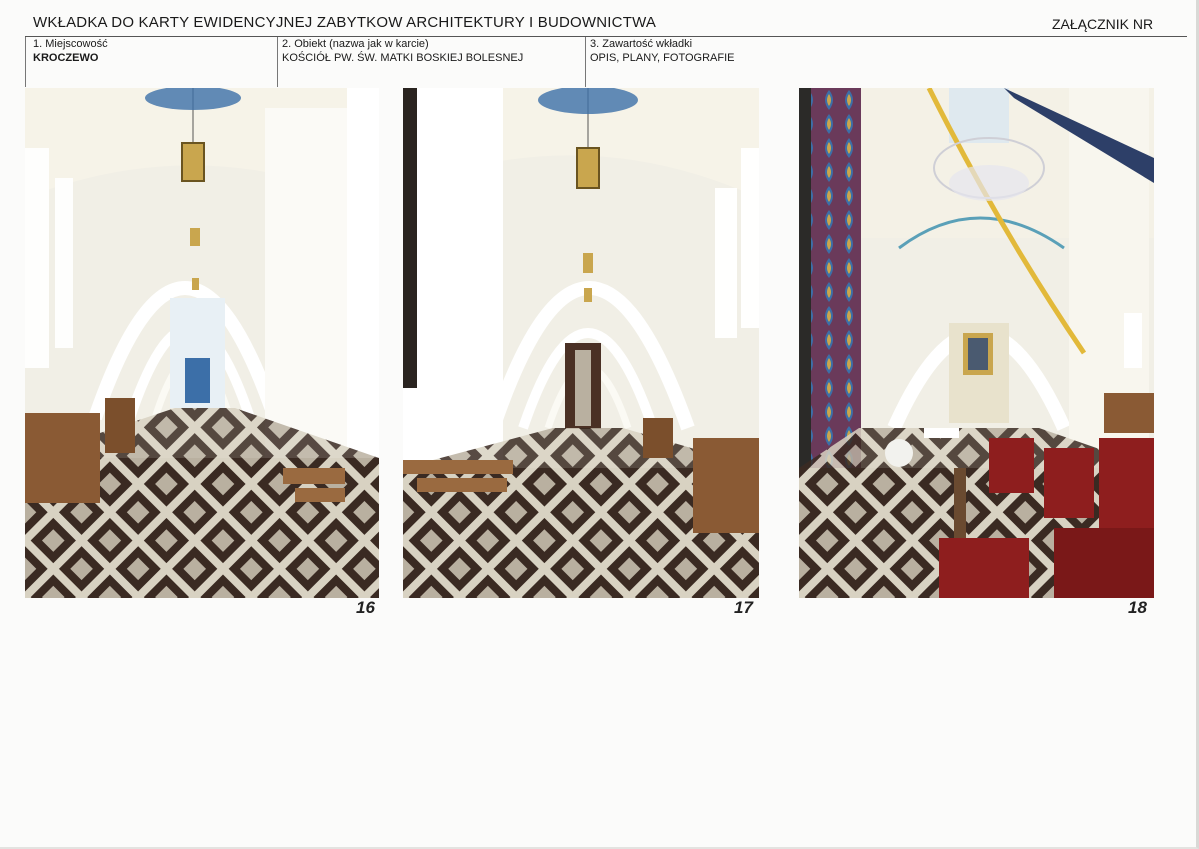  I want to click on field-contents-label: 3. Zawartość wkładki, so click(641, 44).